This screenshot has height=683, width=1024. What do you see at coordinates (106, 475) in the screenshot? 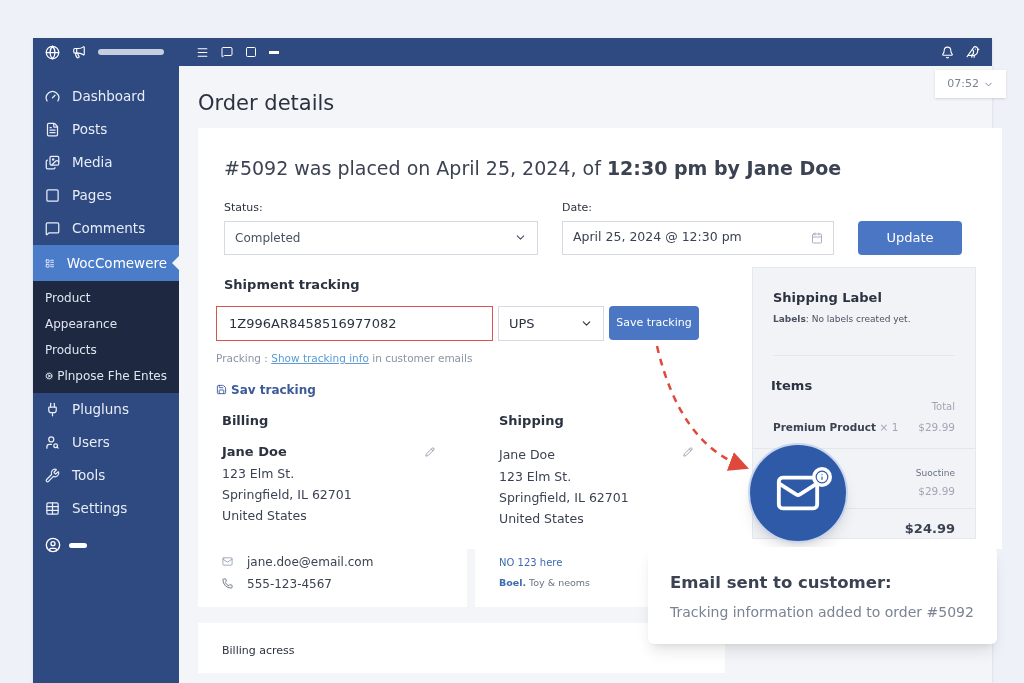
I see `sidebar-item: Tools` at bounding box center [106, 475].